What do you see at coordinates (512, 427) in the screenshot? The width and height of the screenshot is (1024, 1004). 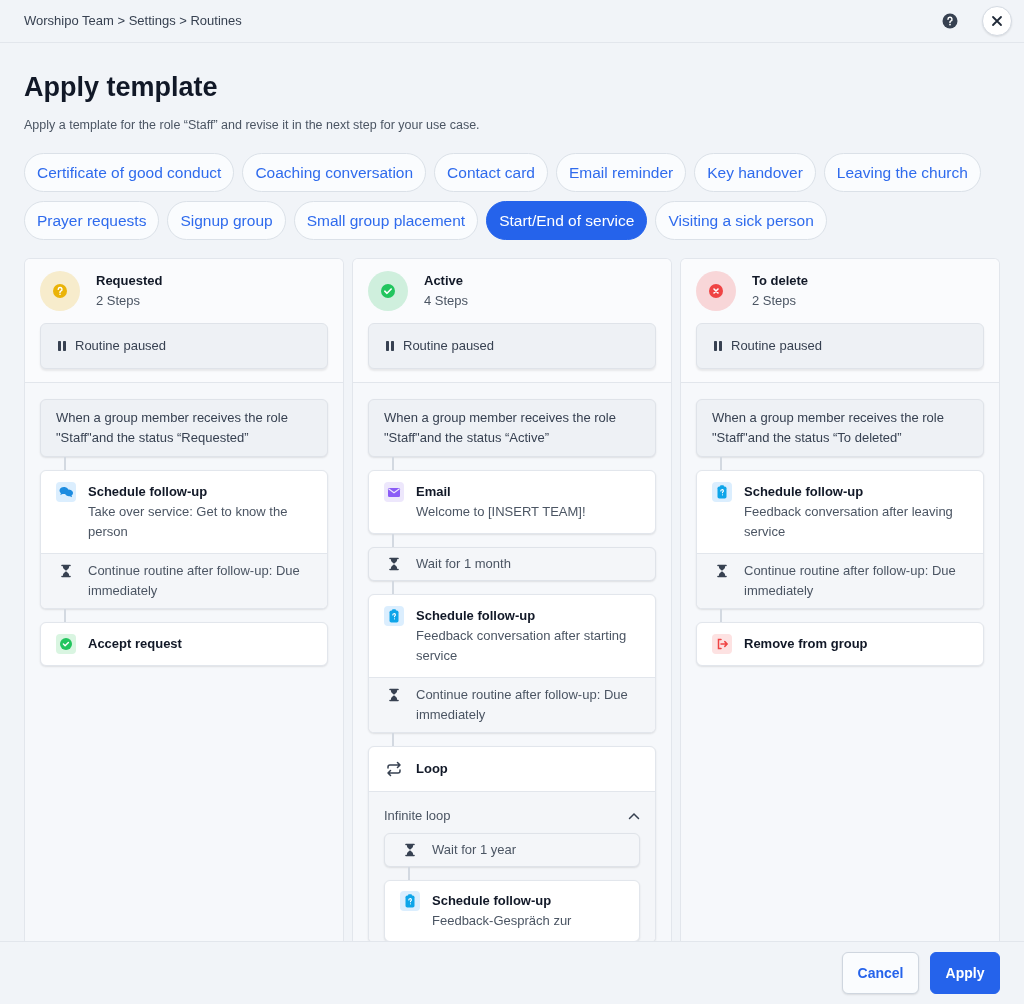 I see `trigger-text: When a group member receives the role "Staff"and the status “Active”` at bounding box center [512, 427].